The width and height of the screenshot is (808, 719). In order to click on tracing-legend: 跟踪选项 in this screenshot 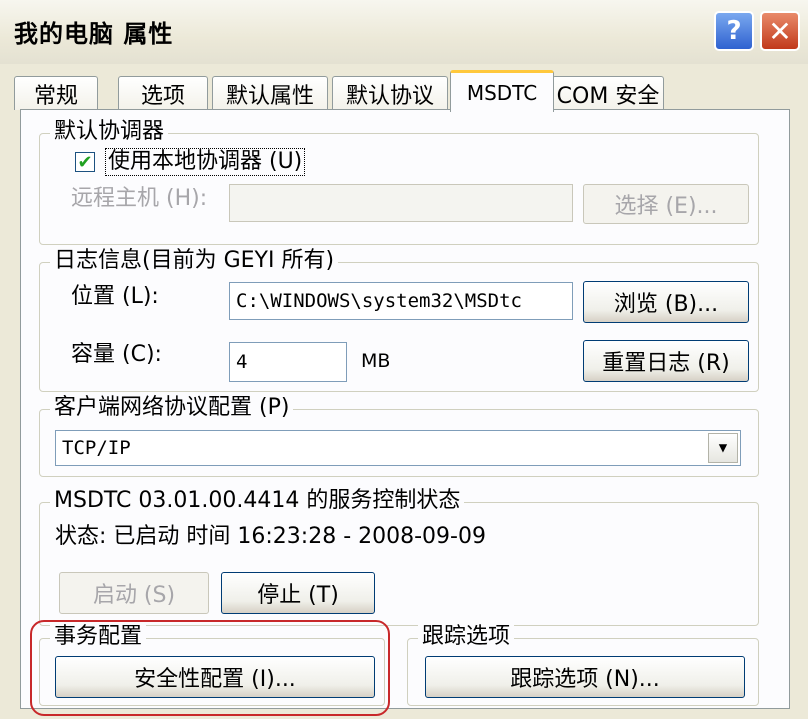, I will do `click(466, 637)`.